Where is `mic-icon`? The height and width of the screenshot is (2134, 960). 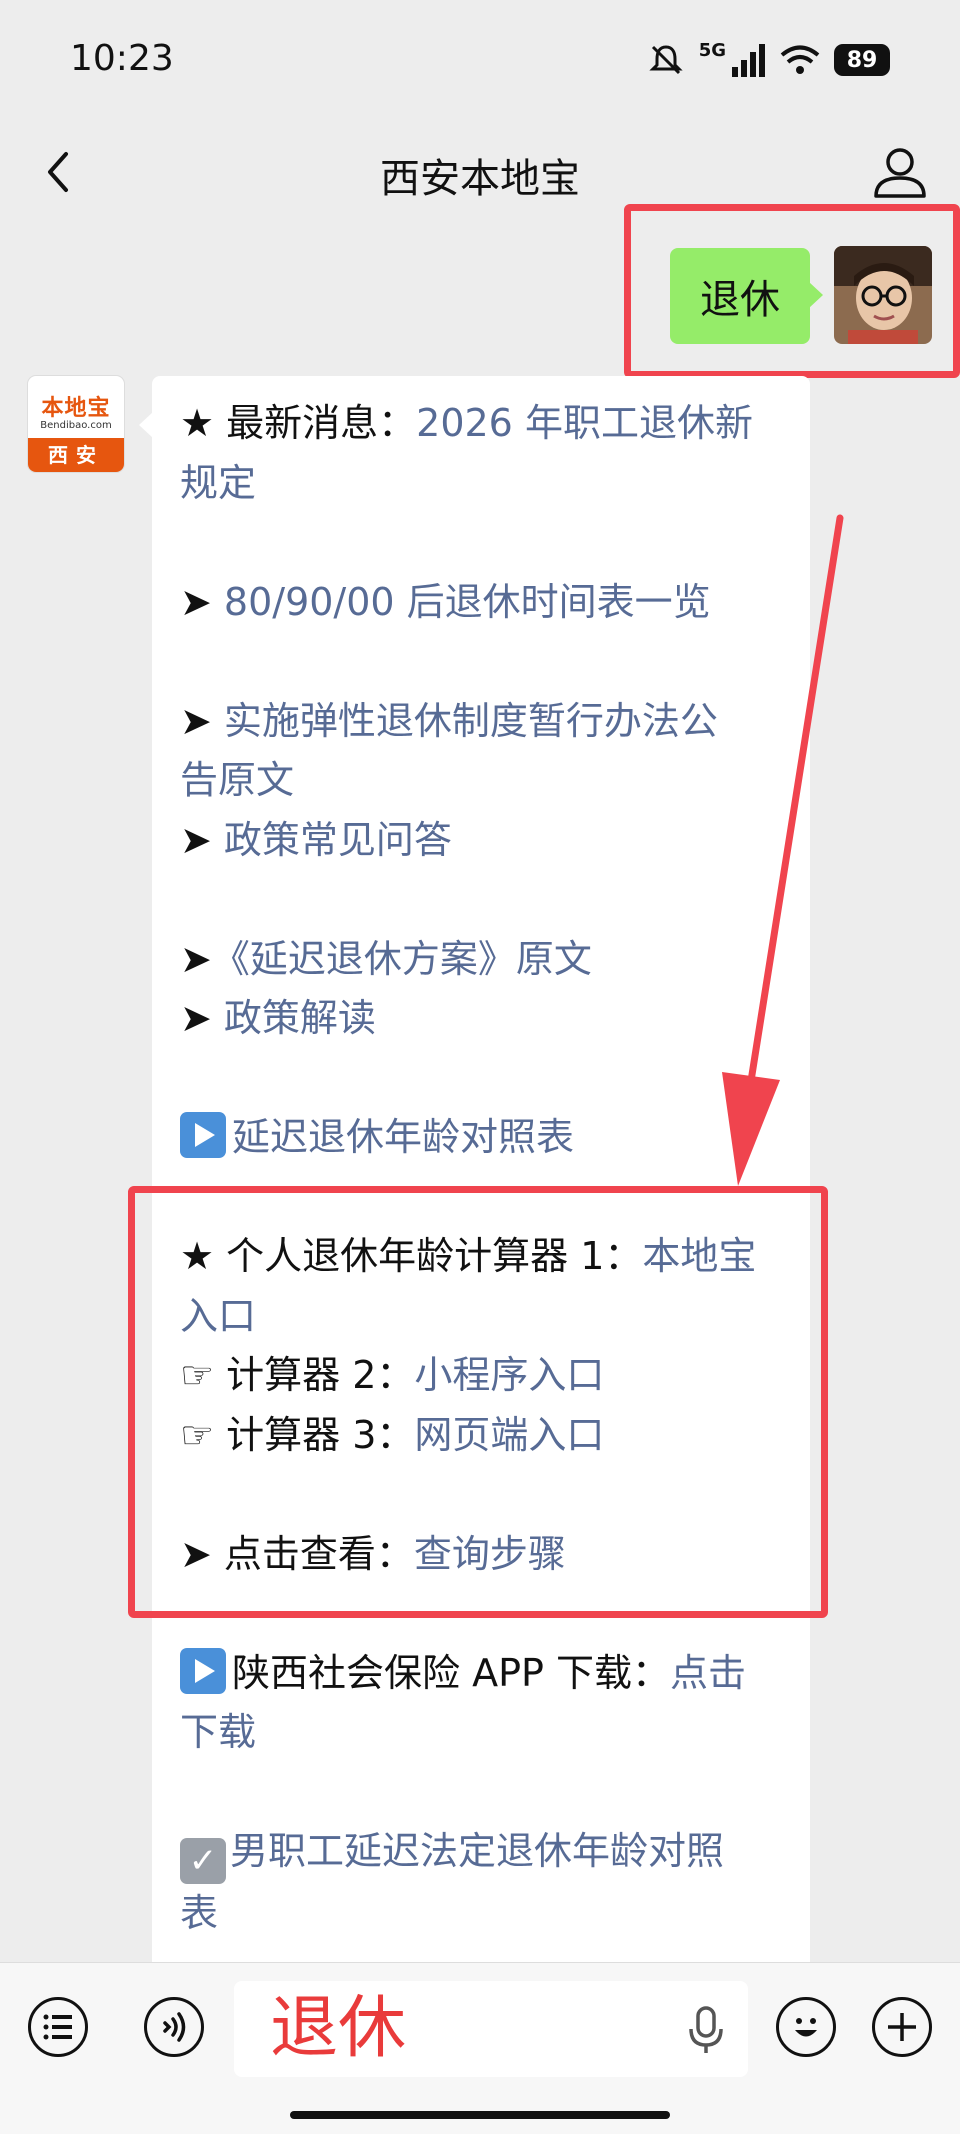 mic-icon is located at coordinates (706, 2030).